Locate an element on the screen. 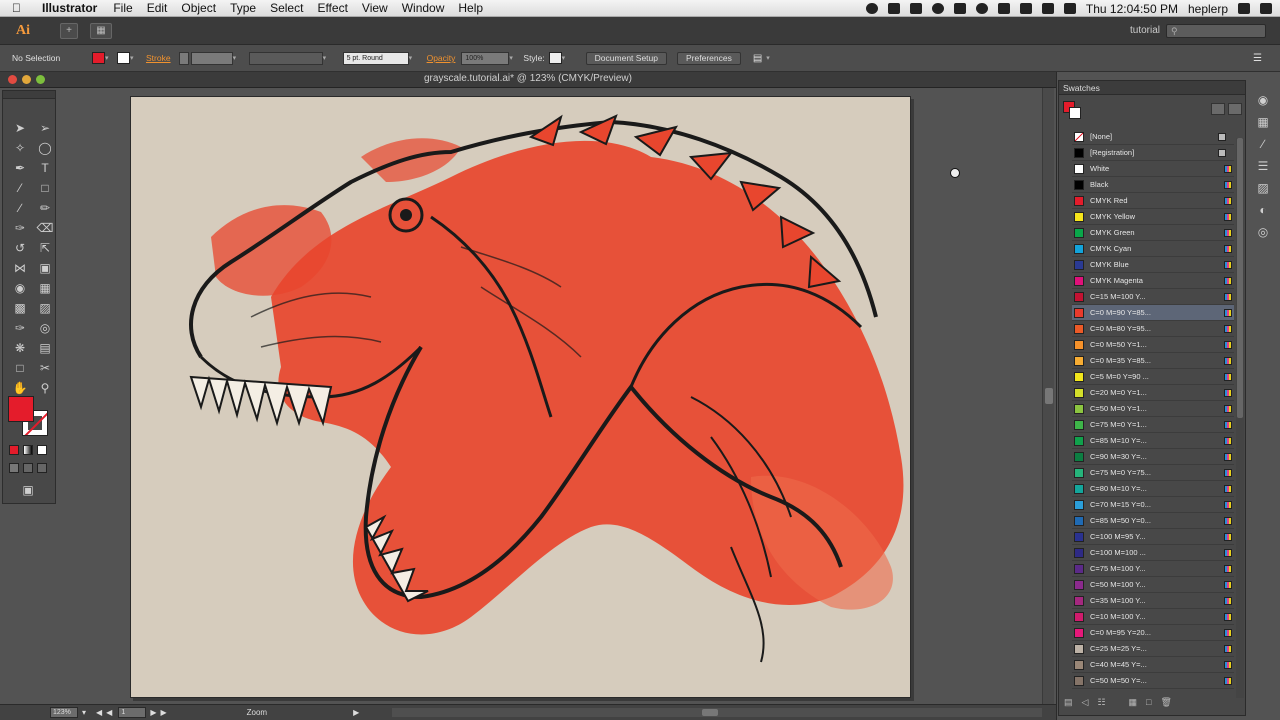  panel-stroke-swatch is located at coordinates (1075, 113).